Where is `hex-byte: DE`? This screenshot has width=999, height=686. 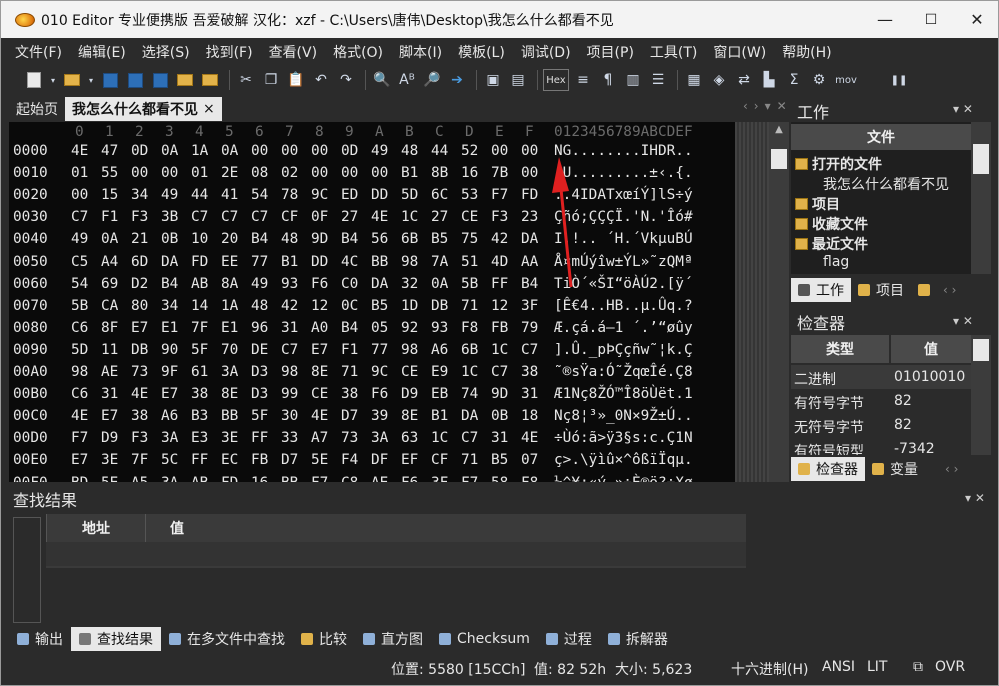 hex-byte: DE is located at coordinates (259, 350).